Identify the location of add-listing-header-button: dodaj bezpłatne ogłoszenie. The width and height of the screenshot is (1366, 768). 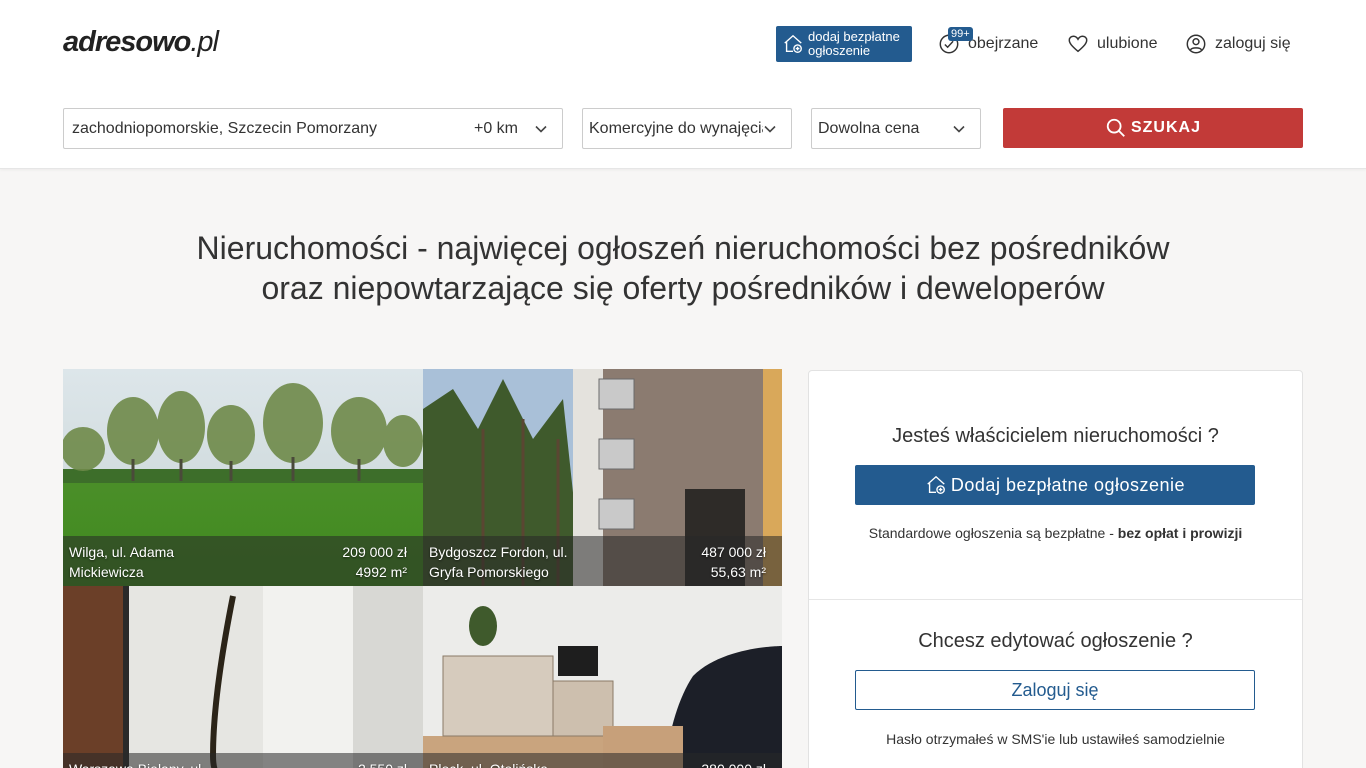
(844, 44).